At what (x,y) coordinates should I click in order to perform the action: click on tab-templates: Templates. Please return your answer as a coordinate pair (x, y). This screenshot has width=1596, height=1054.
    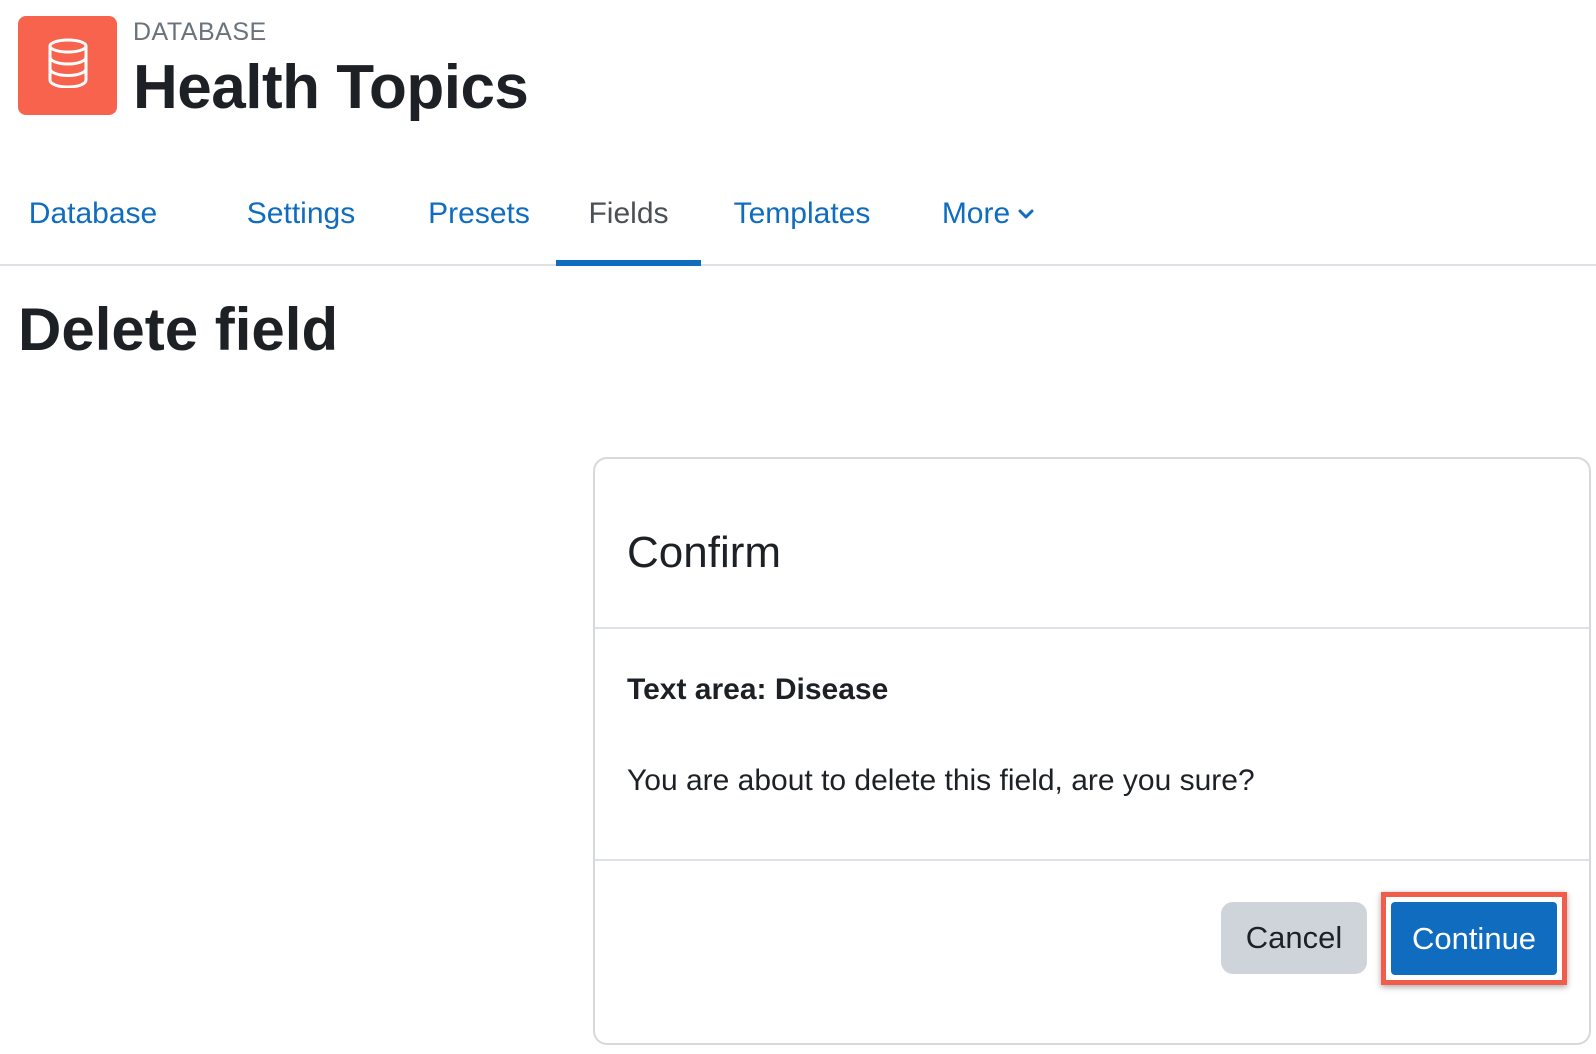
    Looking at the image, I should click on (802, 214).